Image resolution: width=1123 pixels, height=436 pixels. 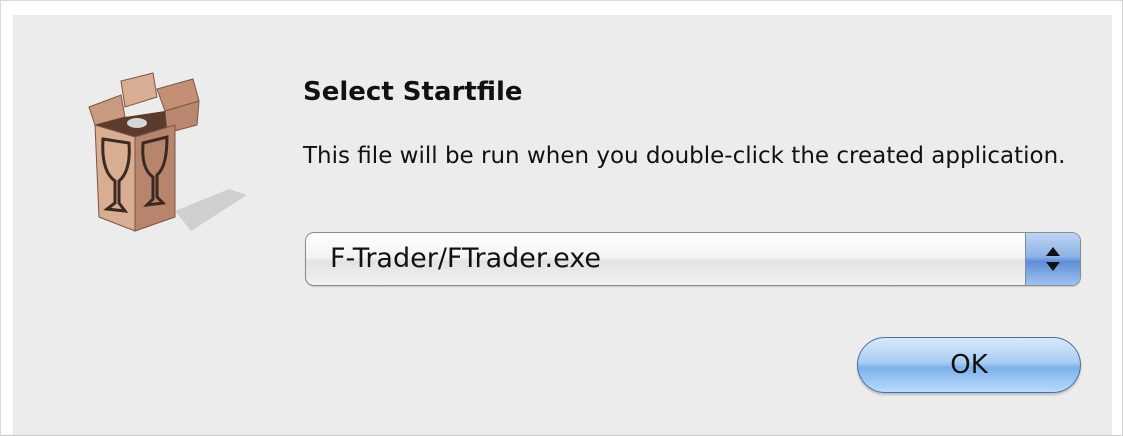 What do you see at coordinates (969, 365) in the screenshot?
I see `ok-button: OK` at bounding box center [969, 365].